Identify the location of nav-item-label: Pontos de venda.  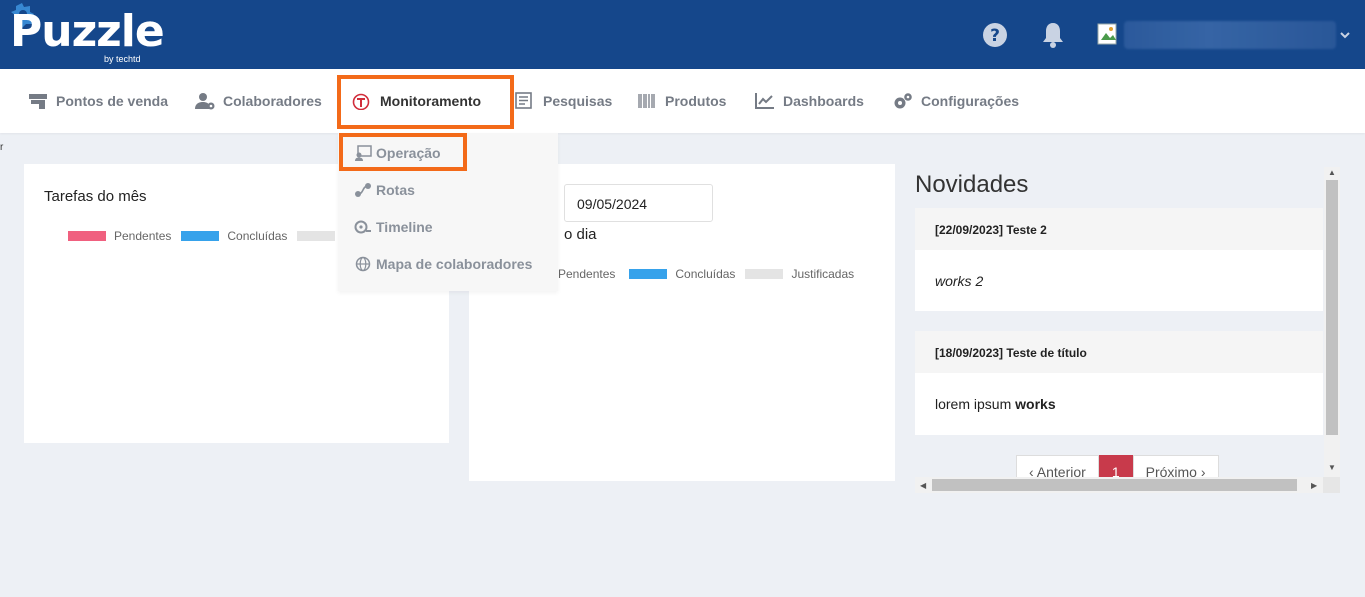
(112, 101).